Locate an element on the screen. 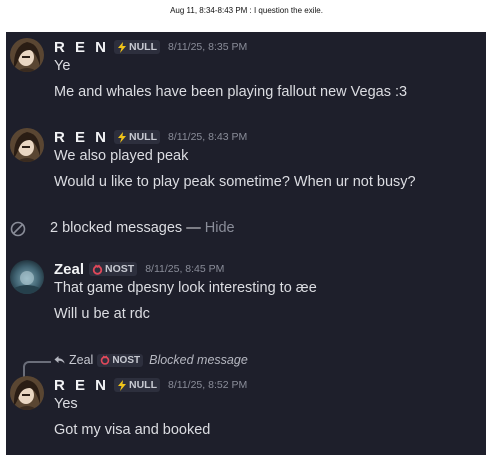  message-text: Ye is located at coordinates (62, 66).